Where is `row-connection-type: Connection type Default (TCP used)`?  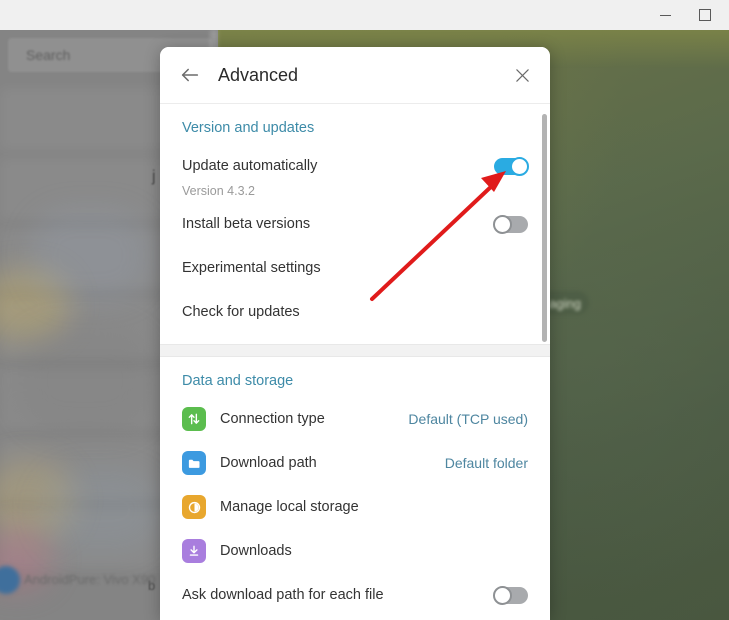
row-connection-type: Connection type Default (TCP used) is located at coordinates (355, 419).